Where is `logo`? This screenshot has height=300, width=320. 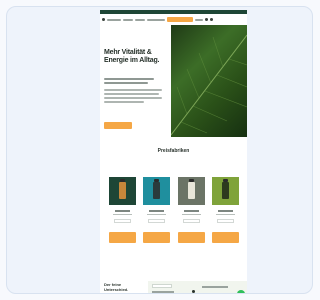 logo is located at coordinates (156, 19).